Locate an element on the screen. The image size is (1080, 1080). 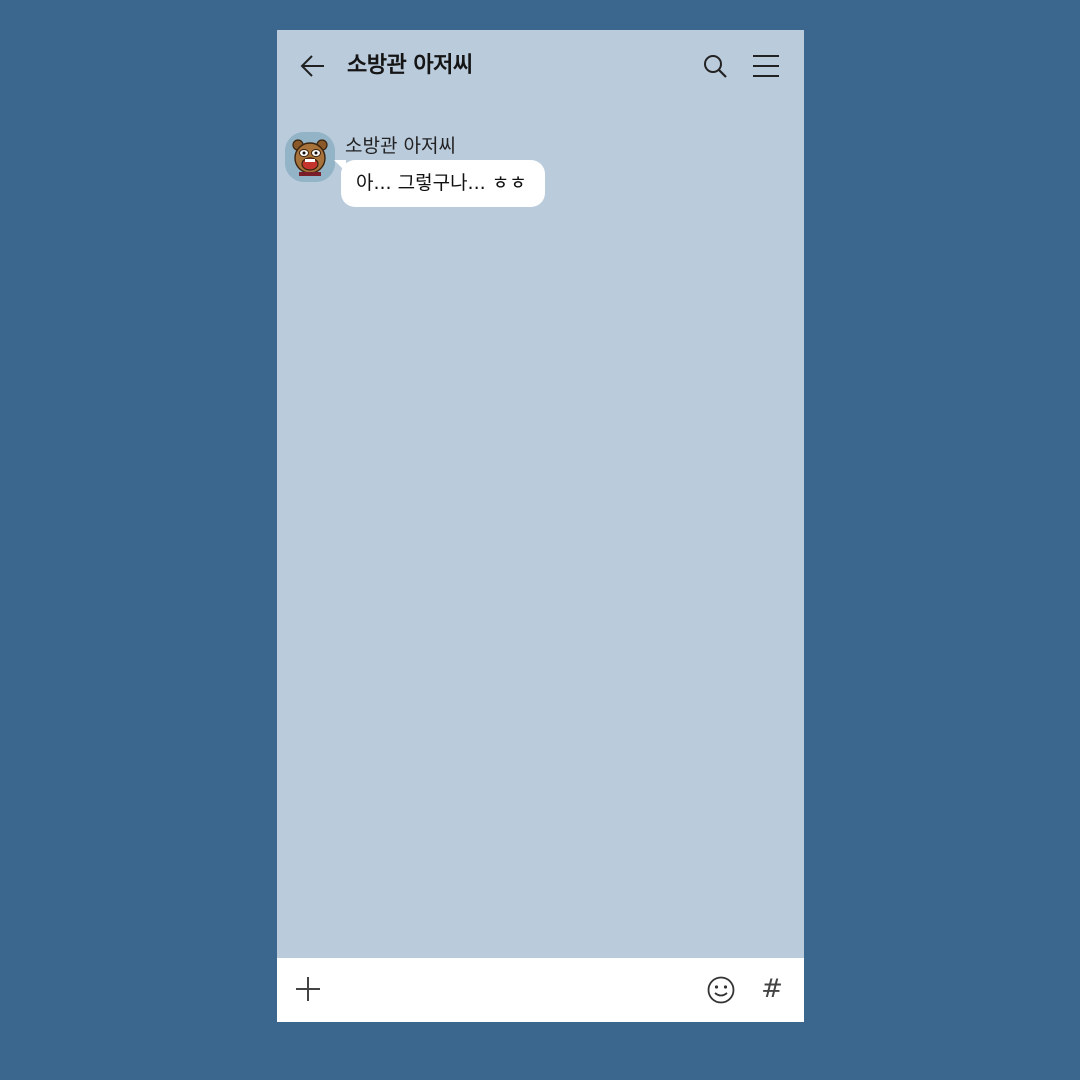
search-icon is located at coordinates (715, 66).